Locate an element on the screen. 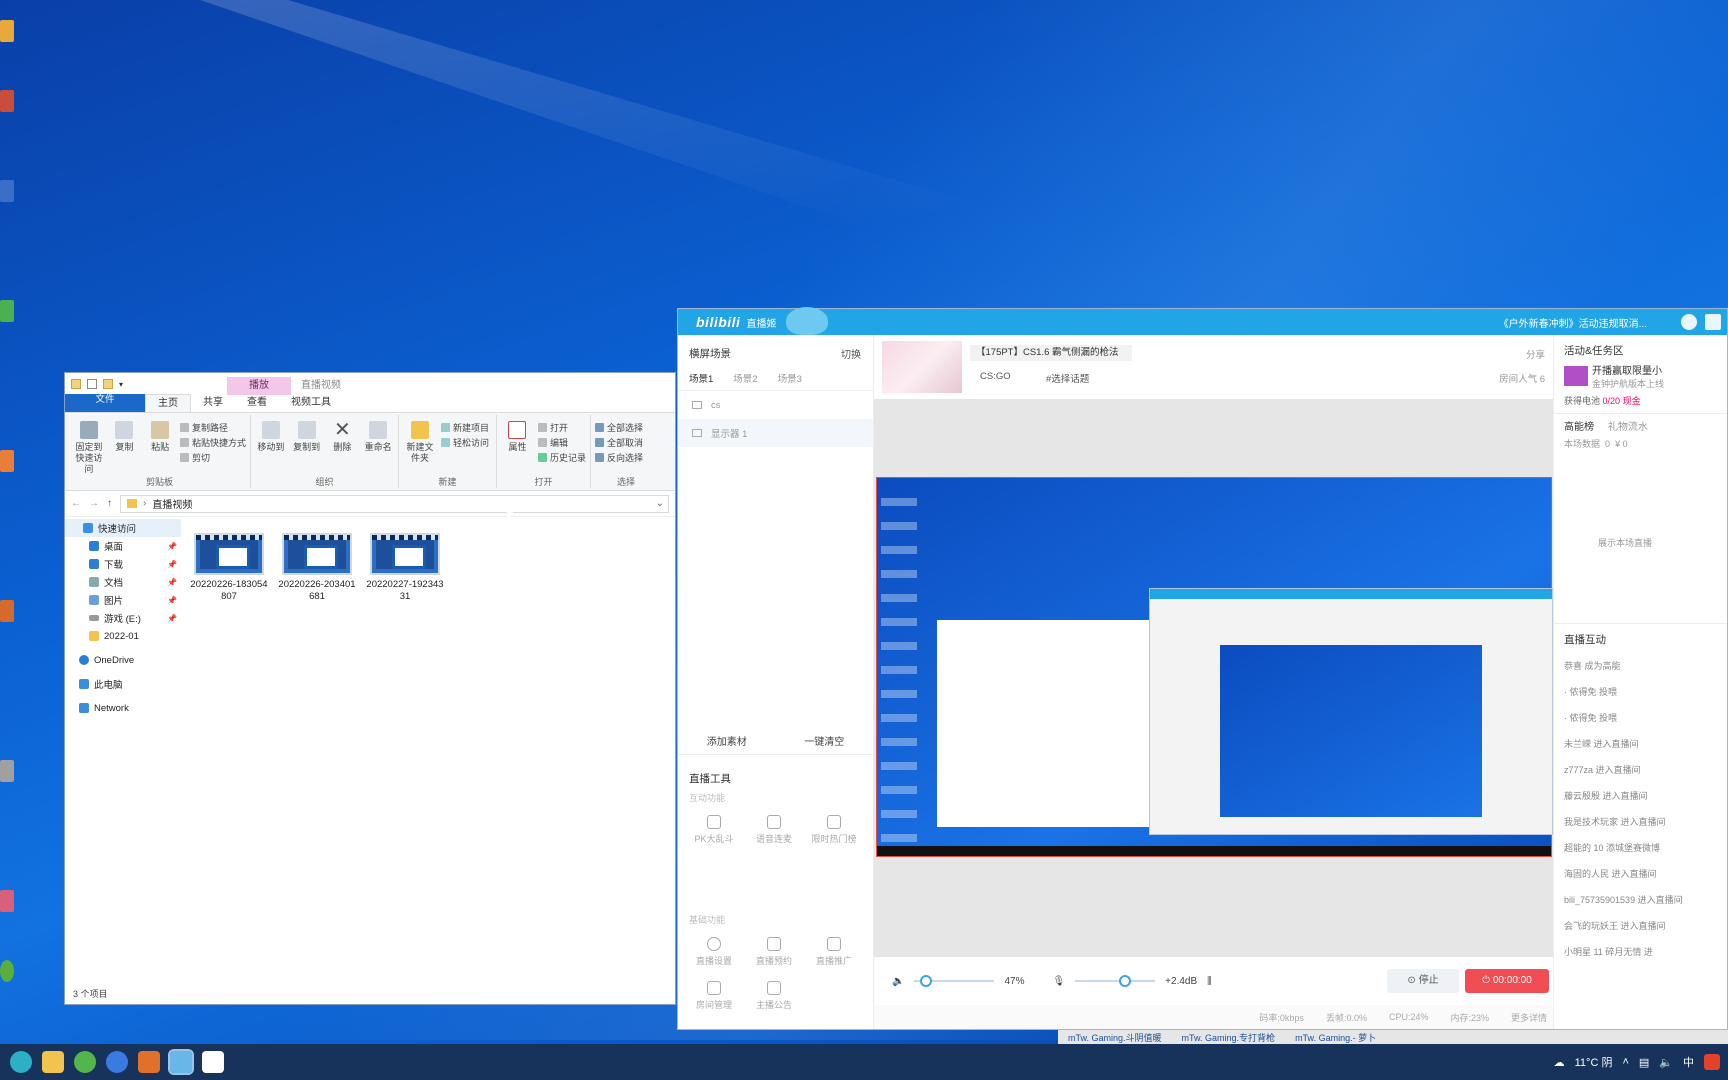 Image resolution: width=1728 pixels, height=1080 pixels. app-icon is located at coordinates (149, 1062).